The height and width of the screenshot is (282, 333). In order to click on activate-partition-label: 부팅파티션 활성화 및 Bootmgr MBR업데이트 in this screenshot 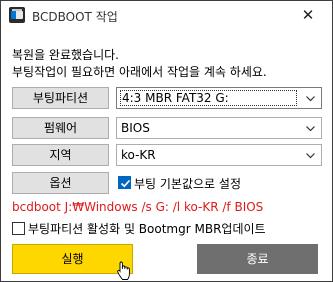, I will do `click(147, 229)`.